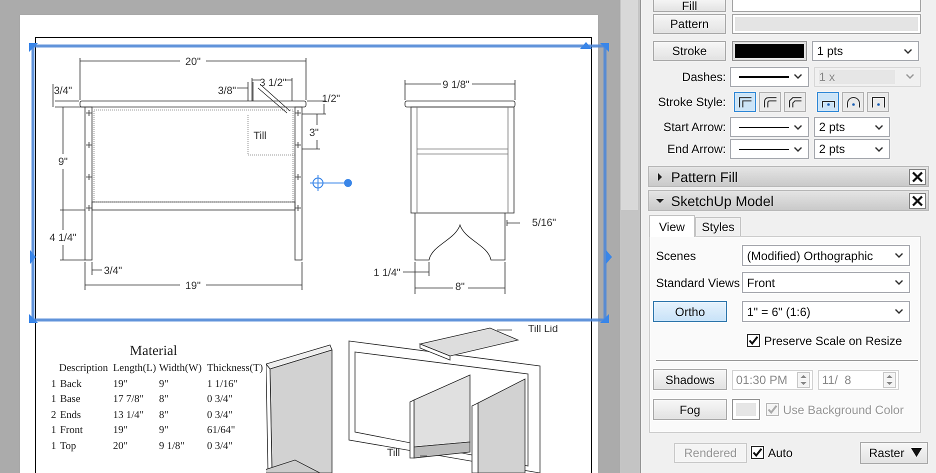  I want to click on fill-button: Fill, so click(689, 6).